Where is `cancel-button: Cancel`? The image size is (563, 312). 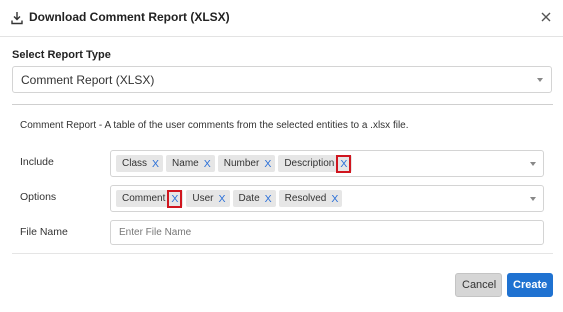 cancel-button: Cancel is located at coordinates (478, 285).